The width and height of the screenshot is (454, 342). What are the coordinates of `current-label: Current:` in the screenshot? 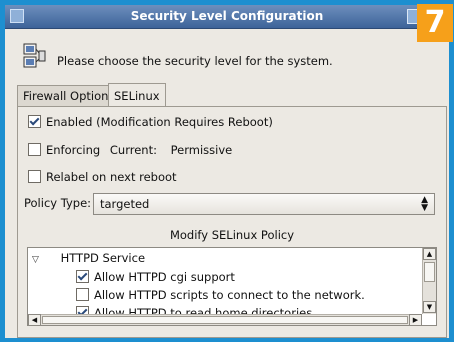 It's located at (133, 150).